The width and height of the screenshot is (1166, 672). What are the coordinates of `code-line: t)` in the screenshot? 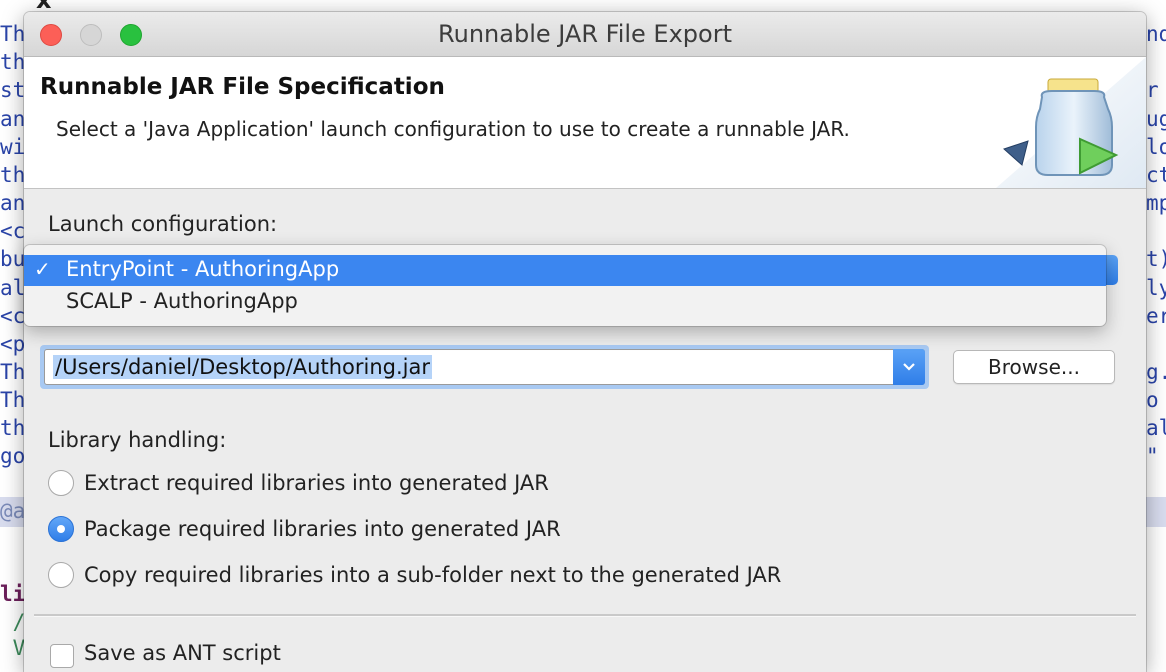 It's located at (1156, 259).